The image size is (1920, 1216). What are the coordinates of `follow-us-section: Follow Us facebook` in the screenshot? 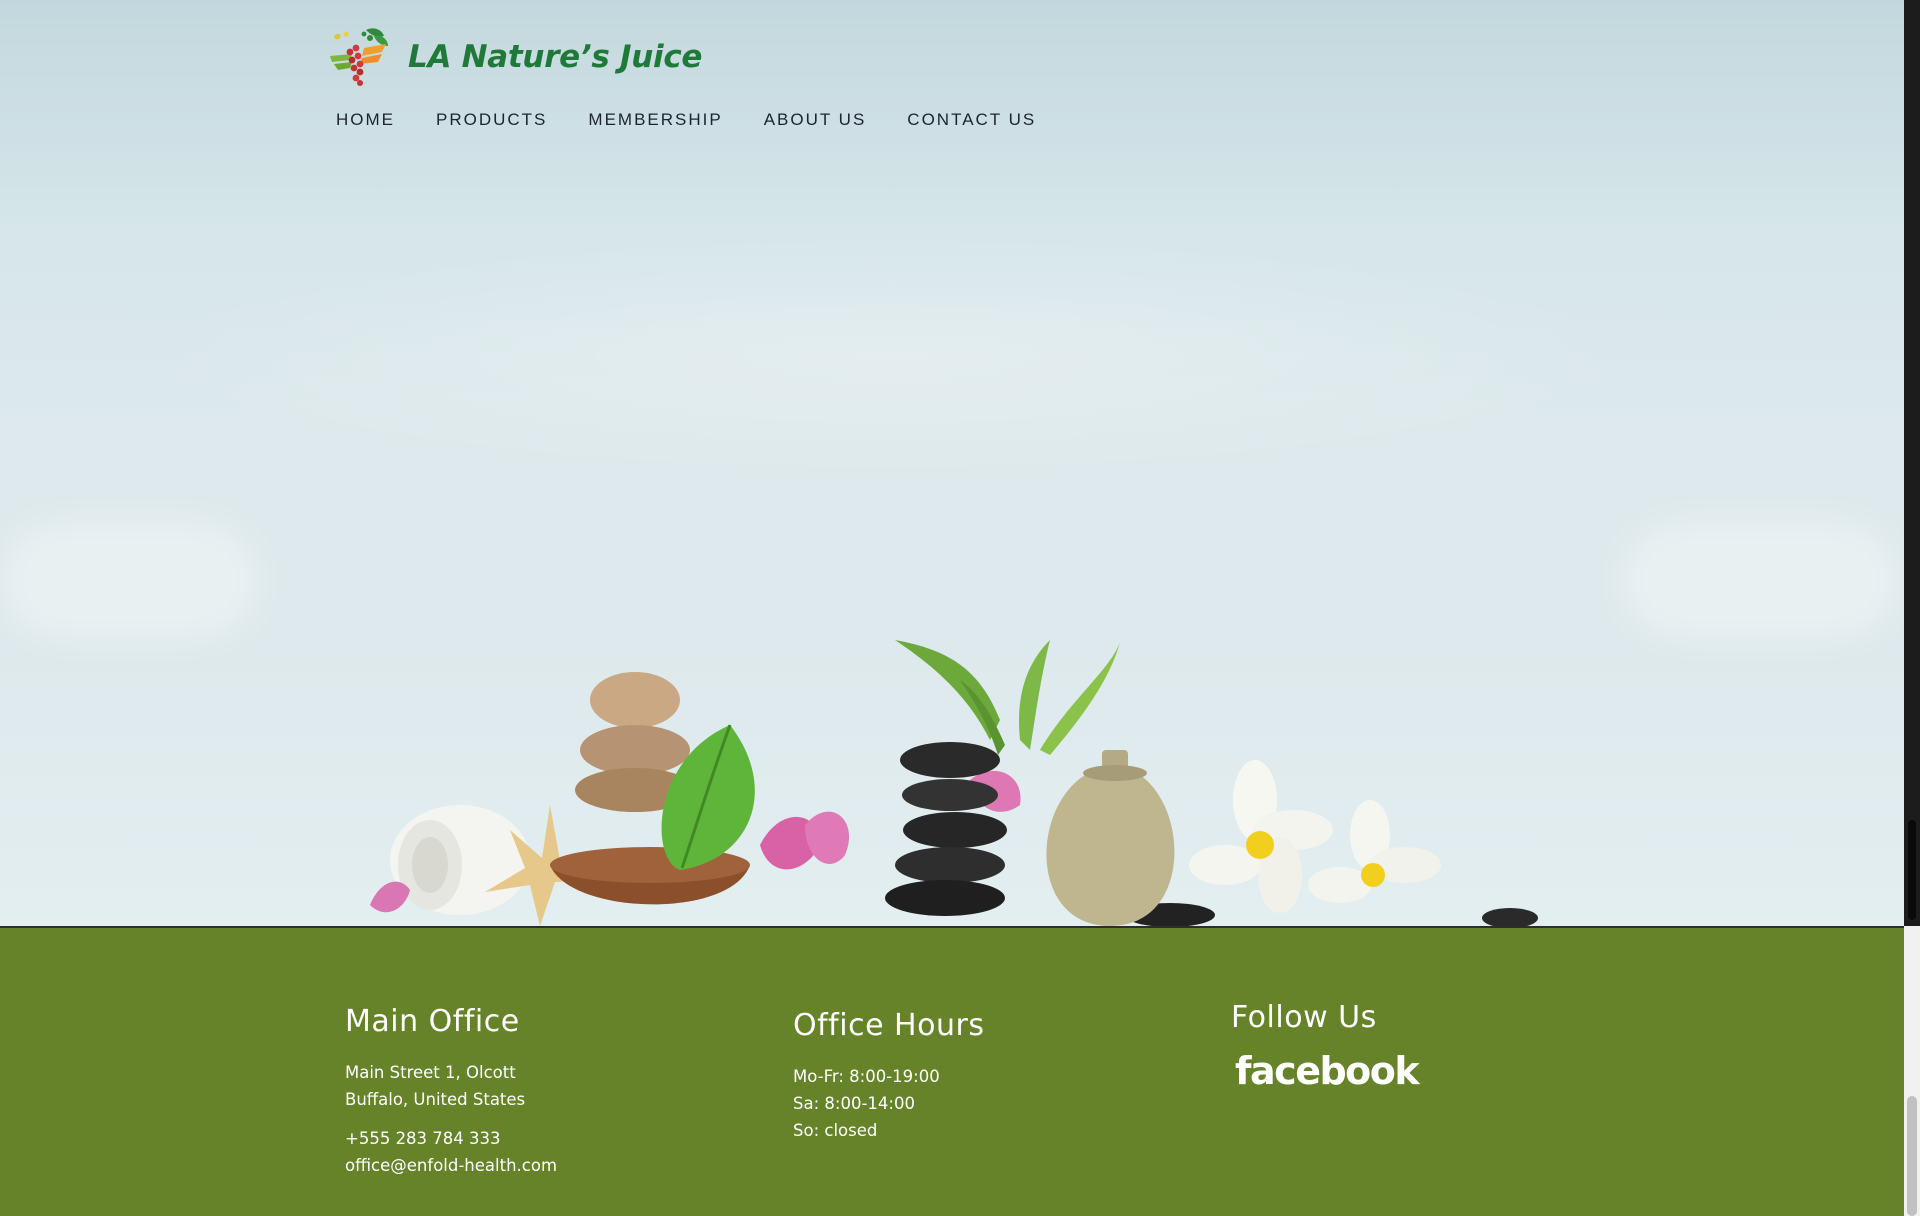 It's located at (1325, 1010).